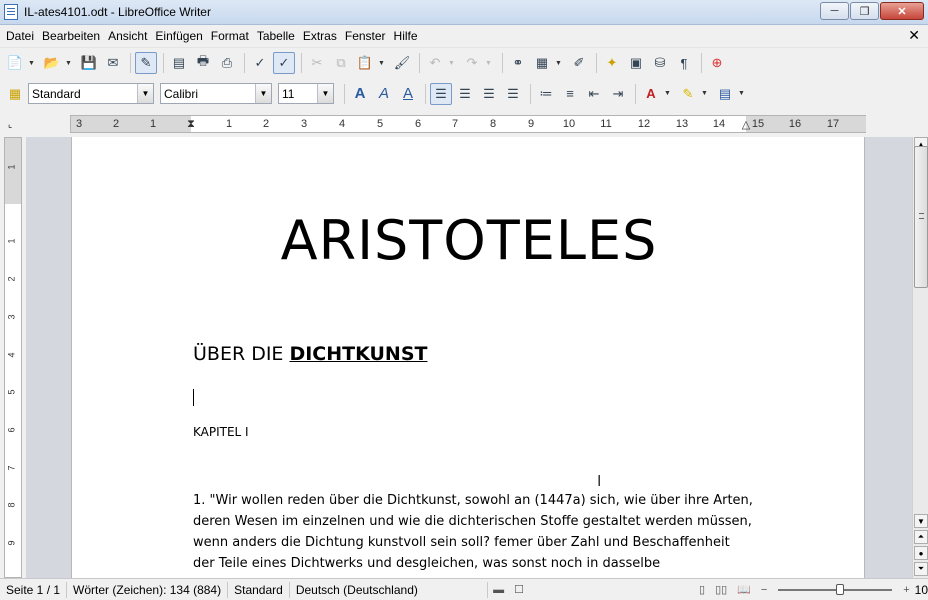  Describe the element at coordinates (742, 93) in the screenshot. I see `background-color-dropdown-icon: ▼` at that location.